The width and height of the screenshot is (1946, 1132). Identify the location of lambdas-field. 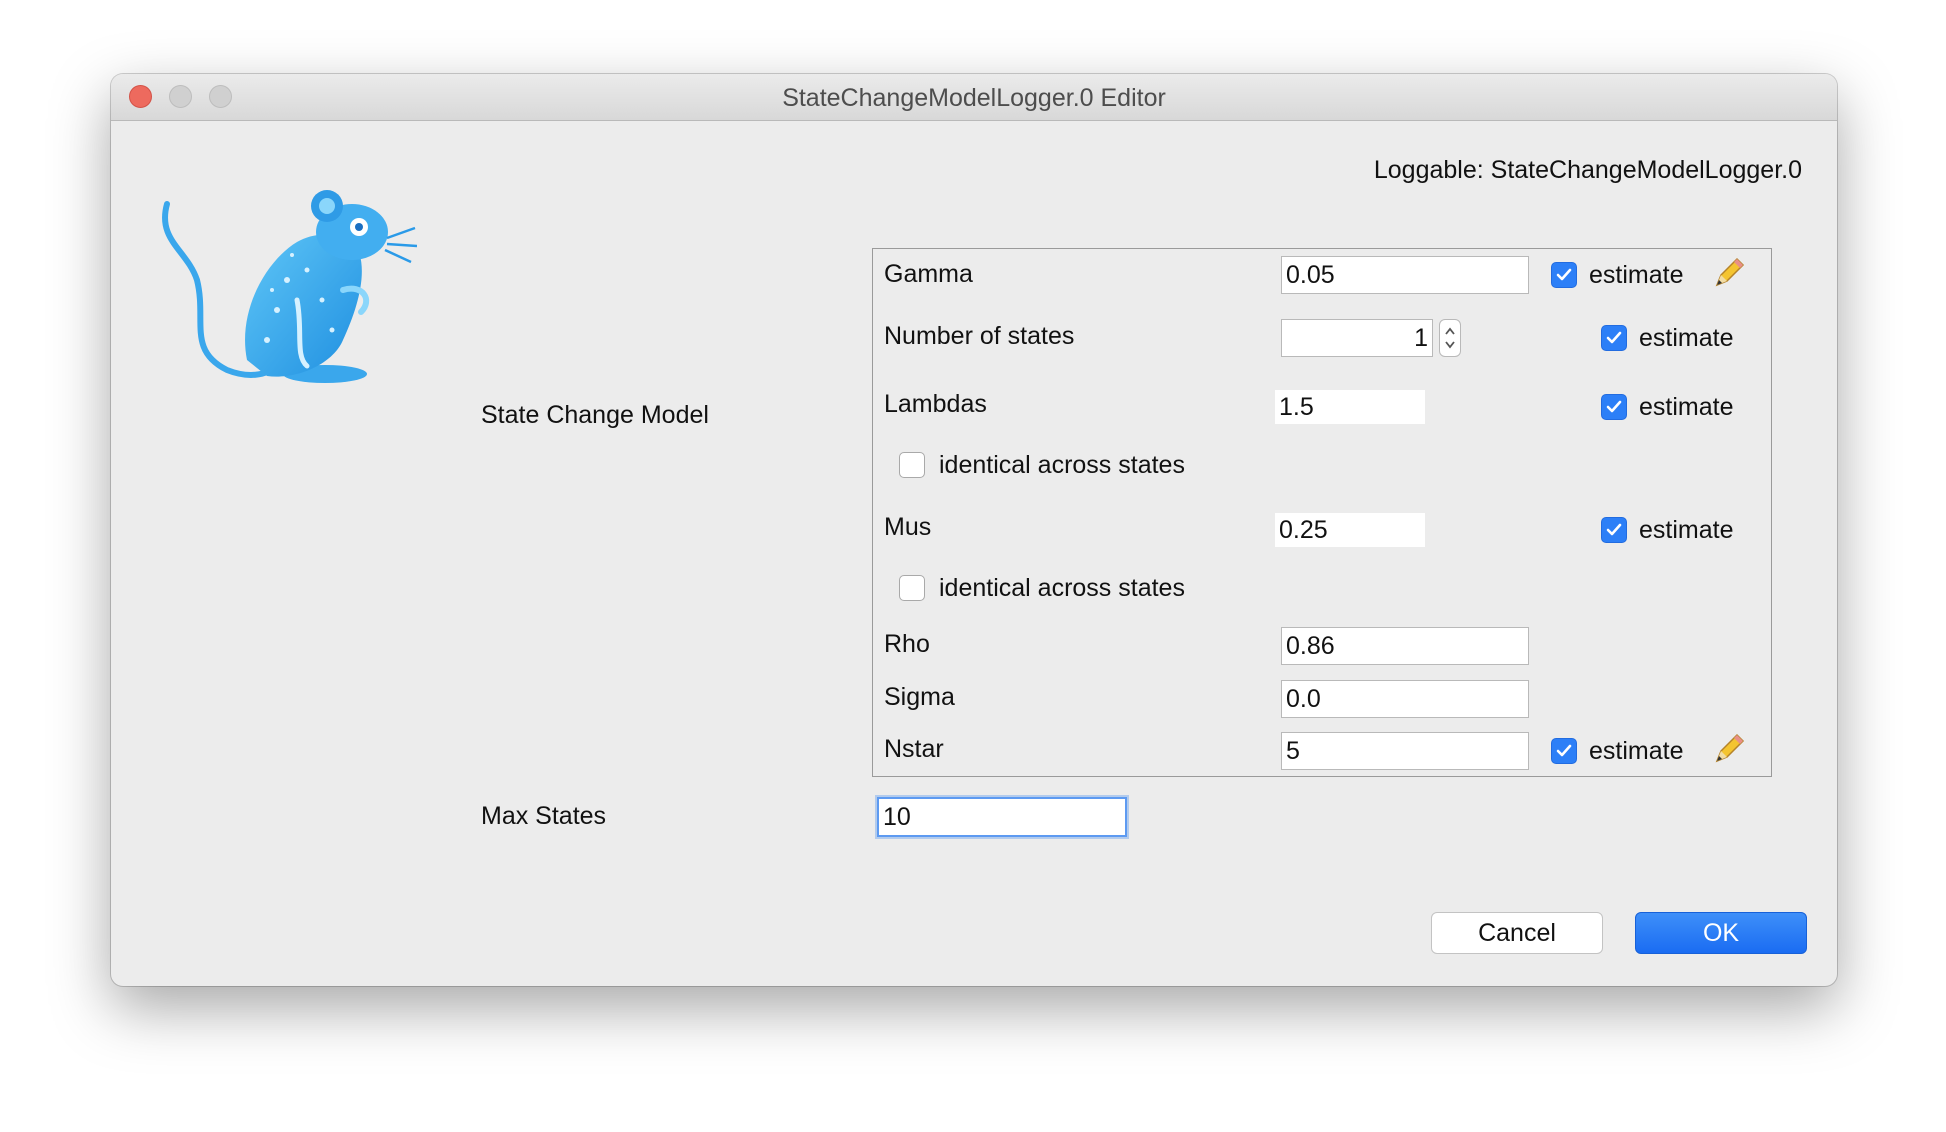
(1350, 407).